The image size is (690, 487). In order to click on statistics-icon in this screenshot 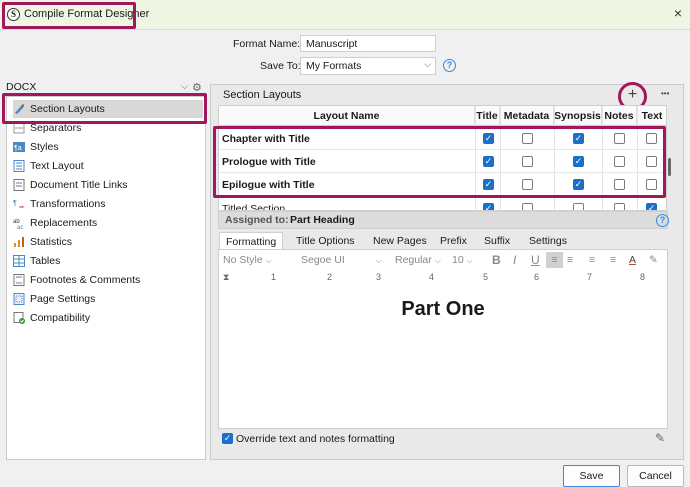, I will do `click(19, 242)`.